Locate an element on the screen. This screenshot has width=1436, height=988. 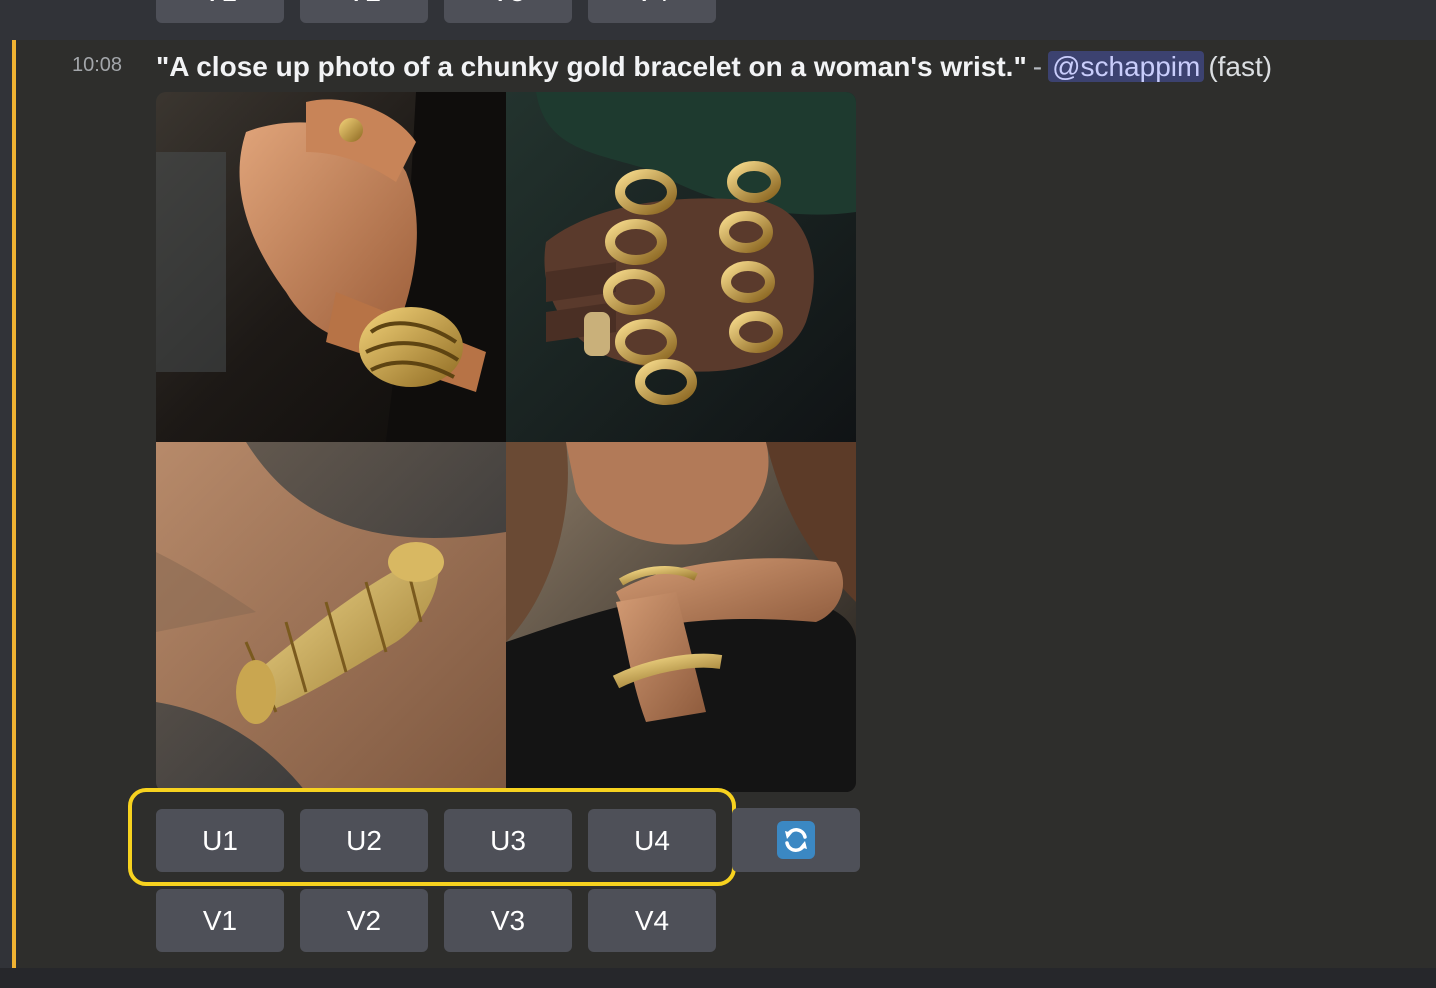
u2-button: U2 is located at coordinates (364, 840).